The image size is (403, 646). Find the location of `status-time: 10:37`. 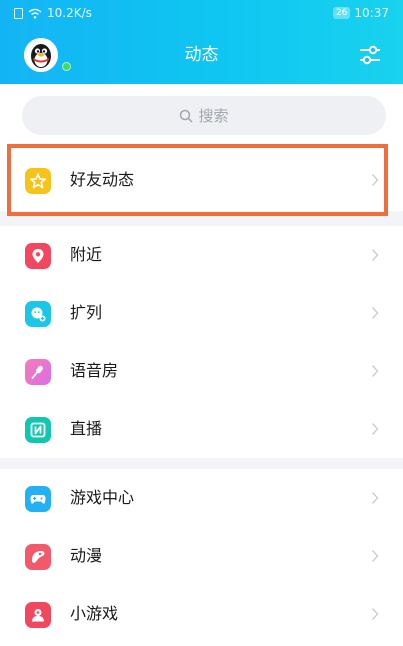

status-time: 10:37 is located at coordinates (371, 13).